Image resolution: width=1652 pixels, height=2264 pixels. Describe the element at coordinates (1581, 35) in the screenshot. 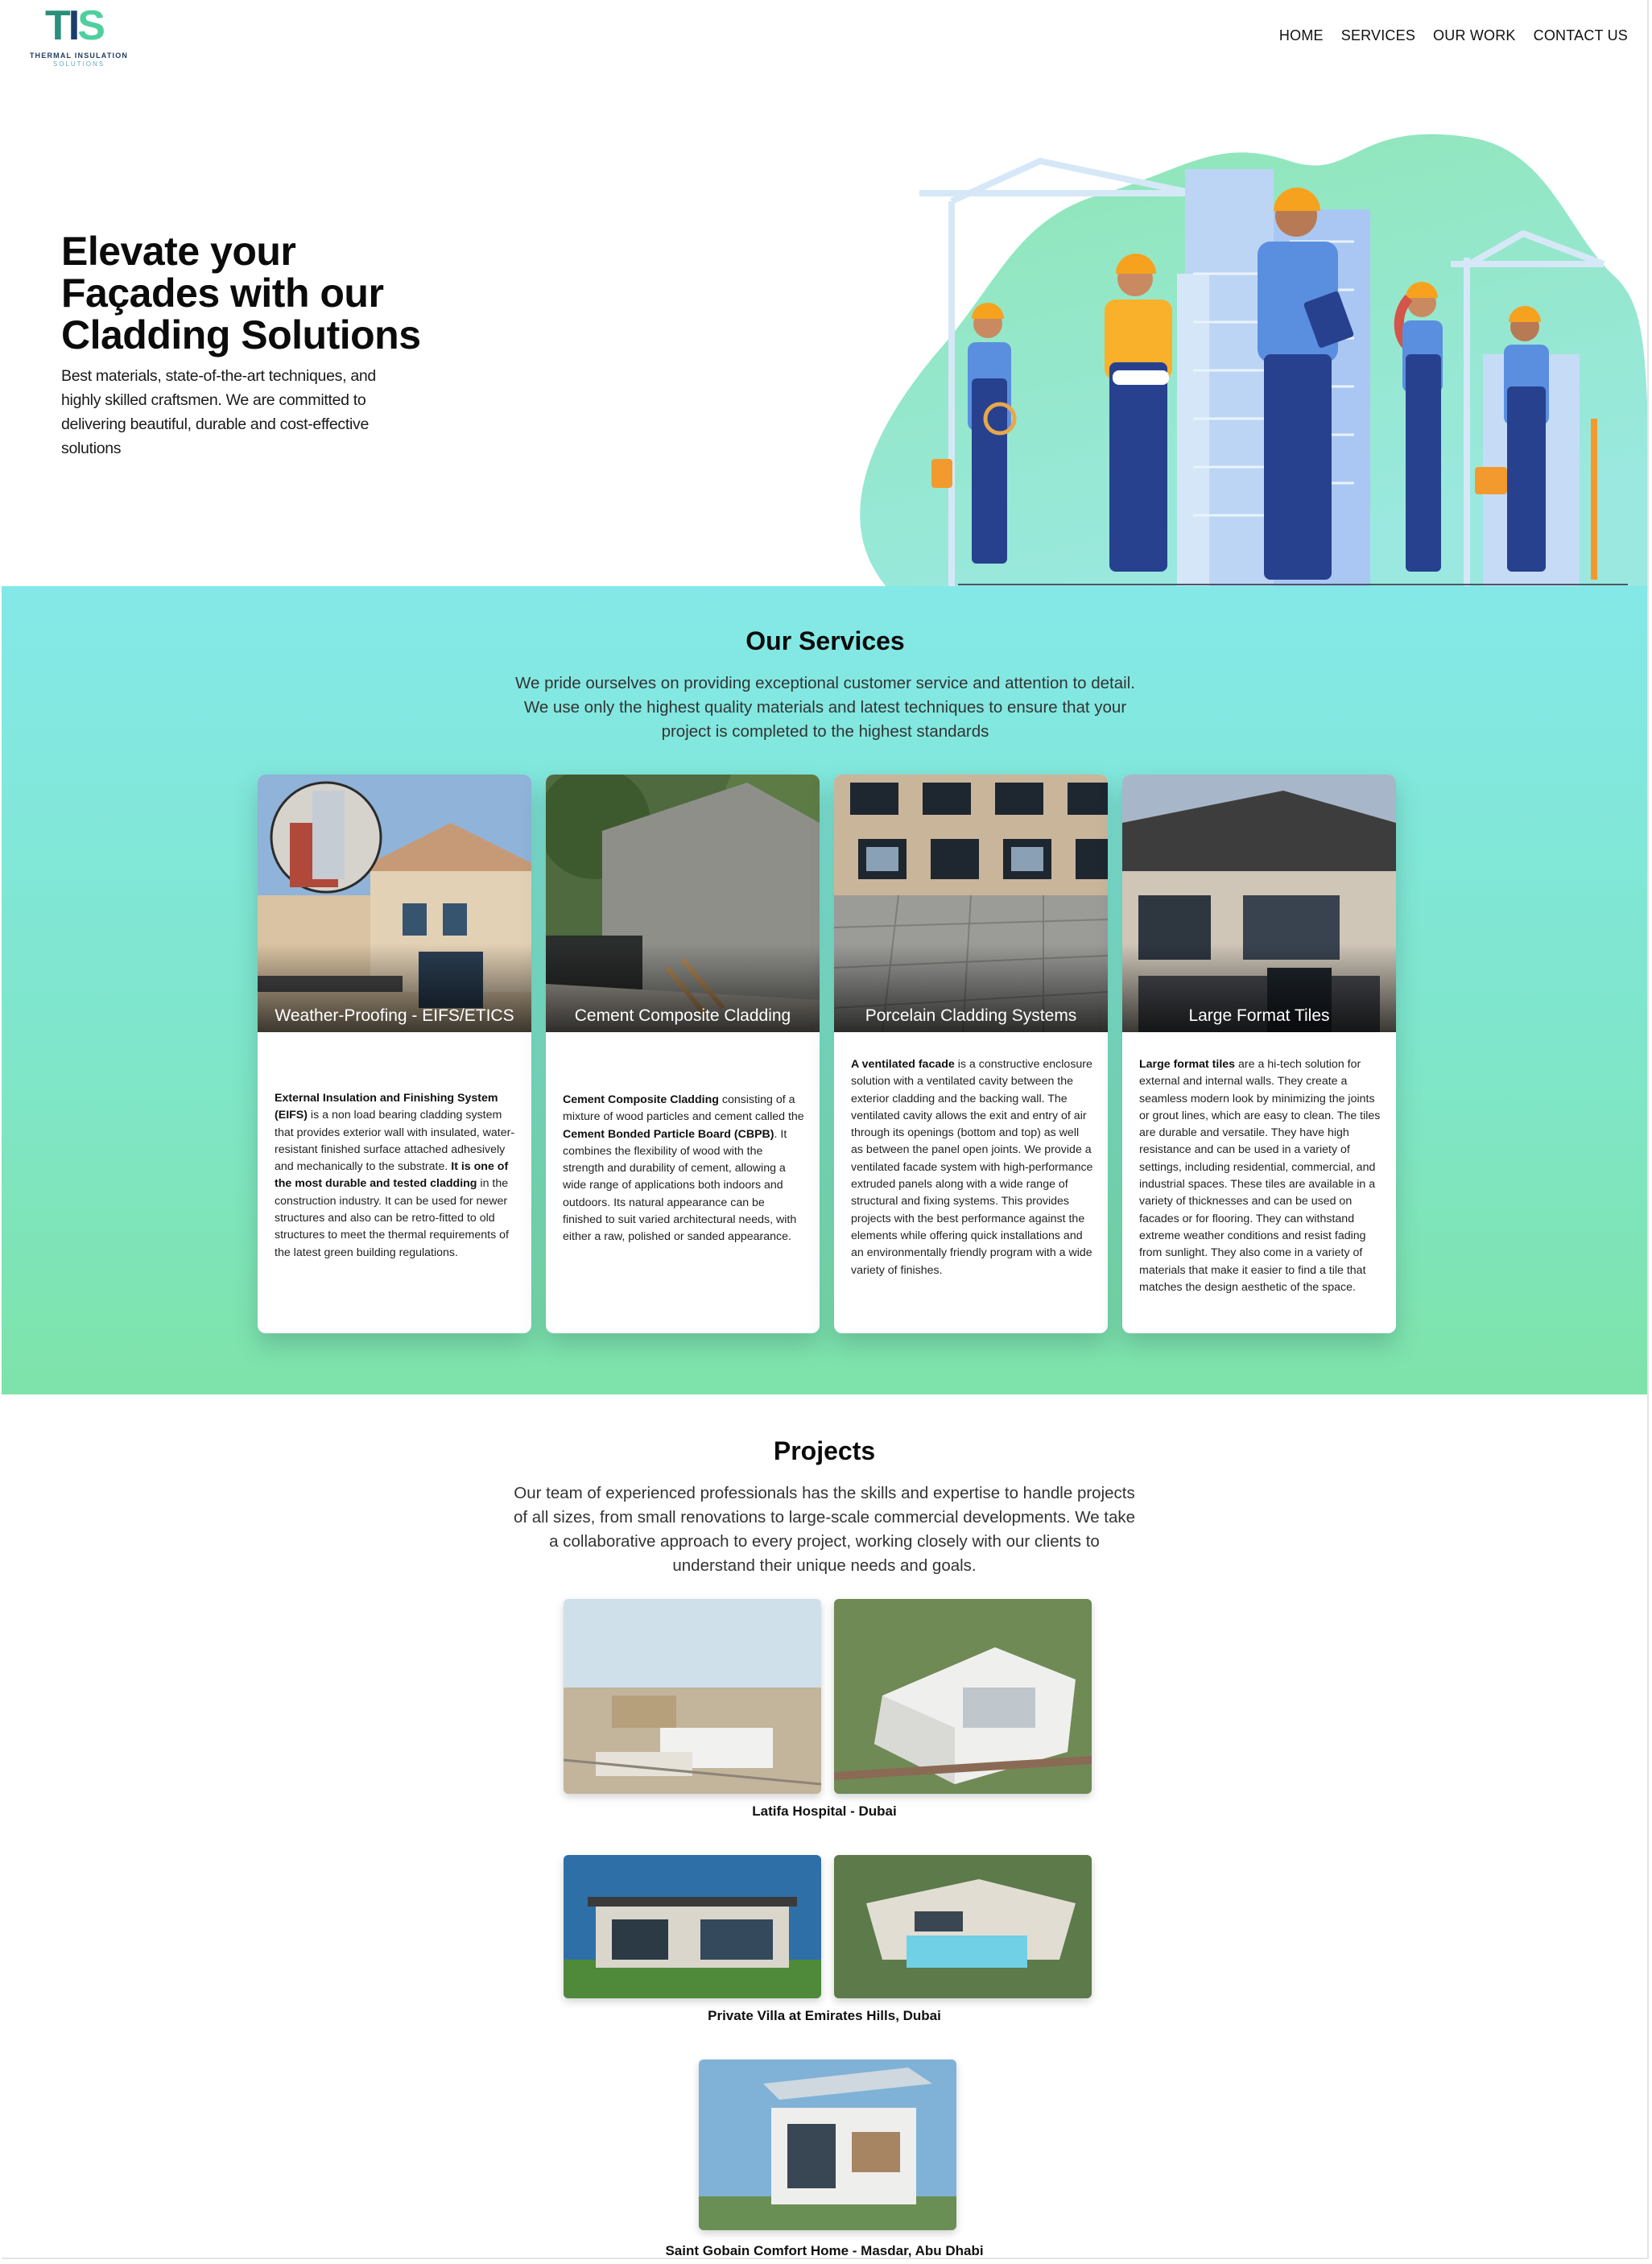

I see `nav-contact-us: CONTACT US` at that location.